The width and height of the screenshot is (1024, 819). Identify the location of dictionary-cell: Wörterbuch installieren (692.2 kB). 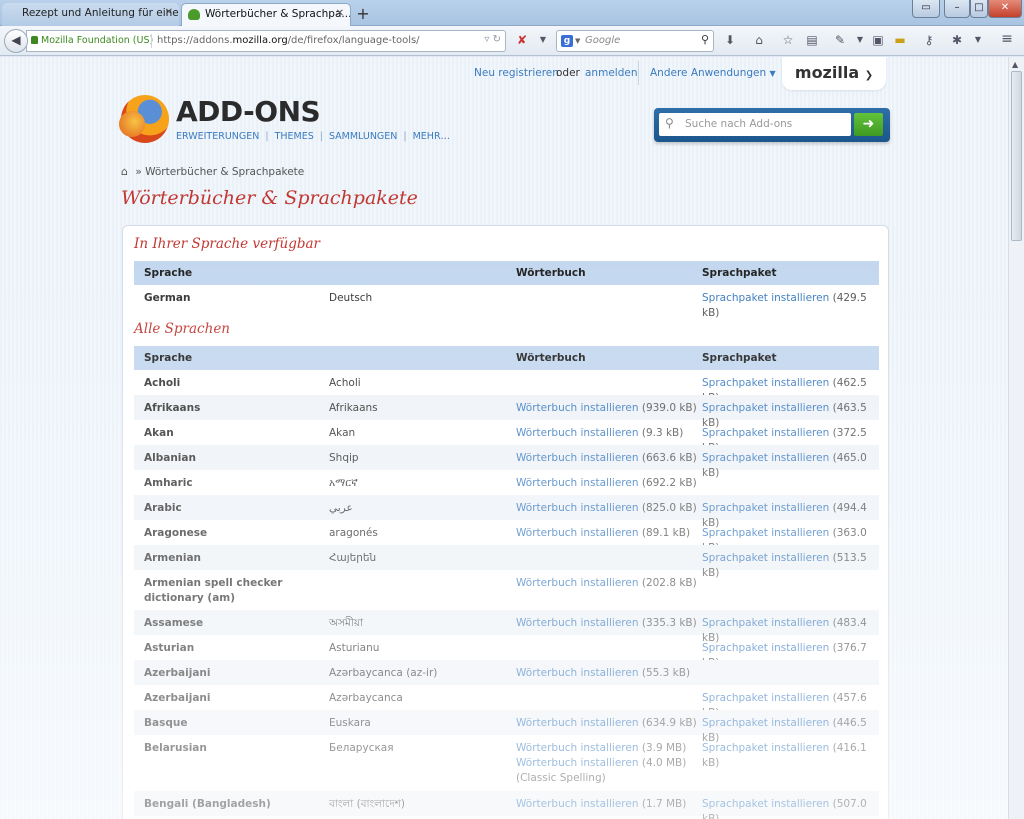
(606, 483).